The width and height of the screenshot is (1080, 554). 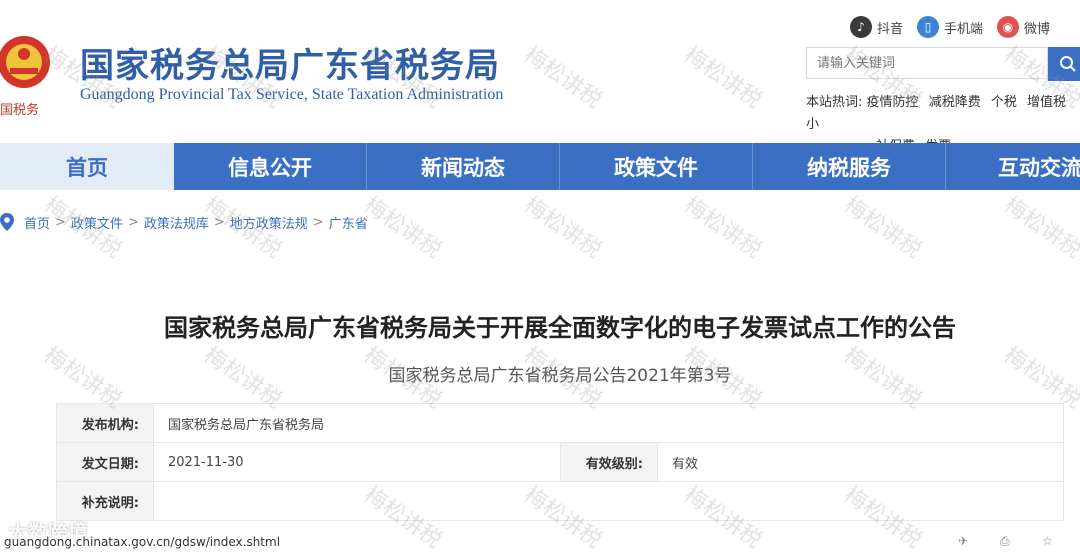 What do you see at coordinates (560, 376) in the screenshot?
I see `document-number: 国家税务总局广东省税务局公告2021年第3号` at bounding box center [560, 376].